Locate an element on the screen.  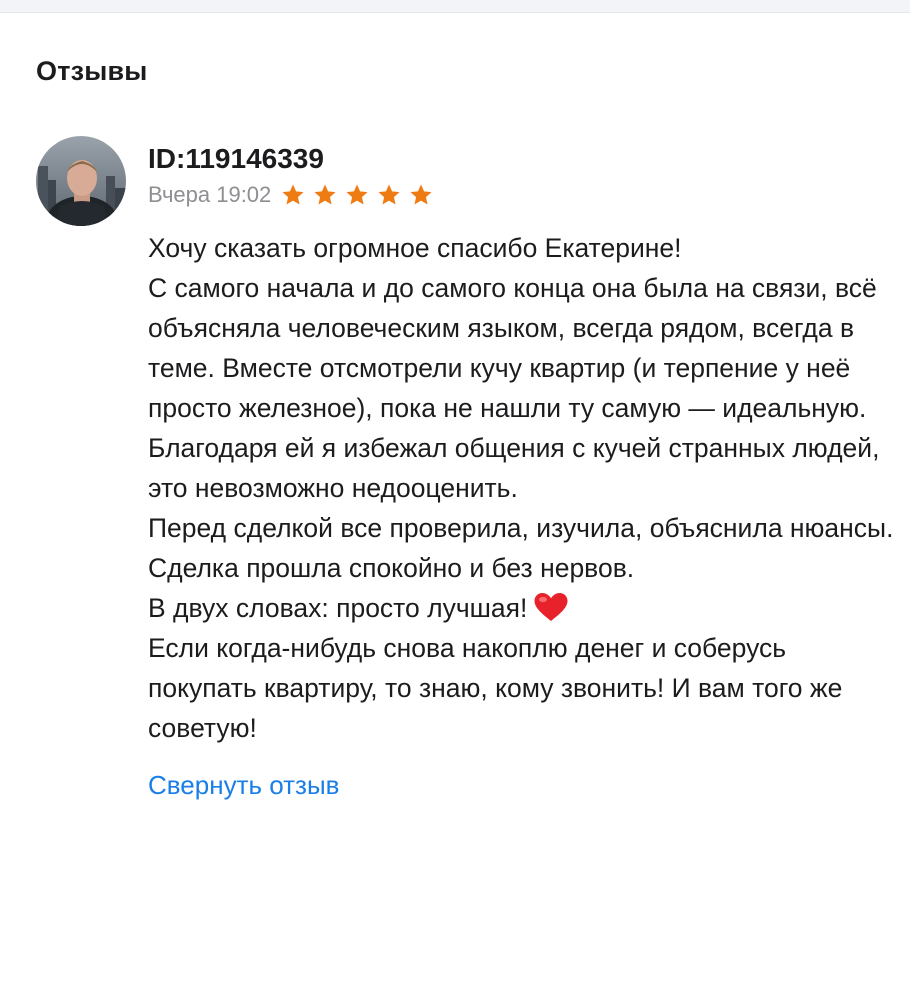
review-line: В двух словах: просто лучшая! is located at coordinates (338, 608).